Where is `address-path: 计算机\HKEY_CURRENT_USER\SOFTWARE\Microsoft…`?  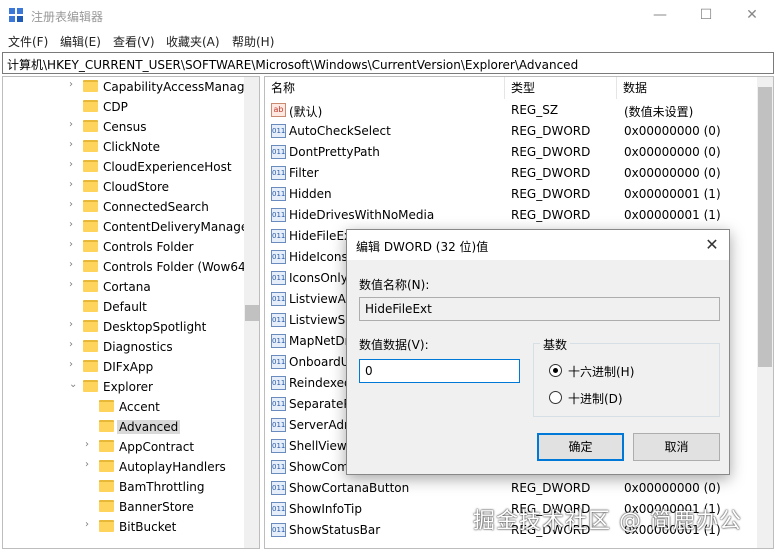
address-path: 计算机\HKEY_CURRENT_USER\SOFTWARE\Microsoft… is located at coordinates (293, 65).